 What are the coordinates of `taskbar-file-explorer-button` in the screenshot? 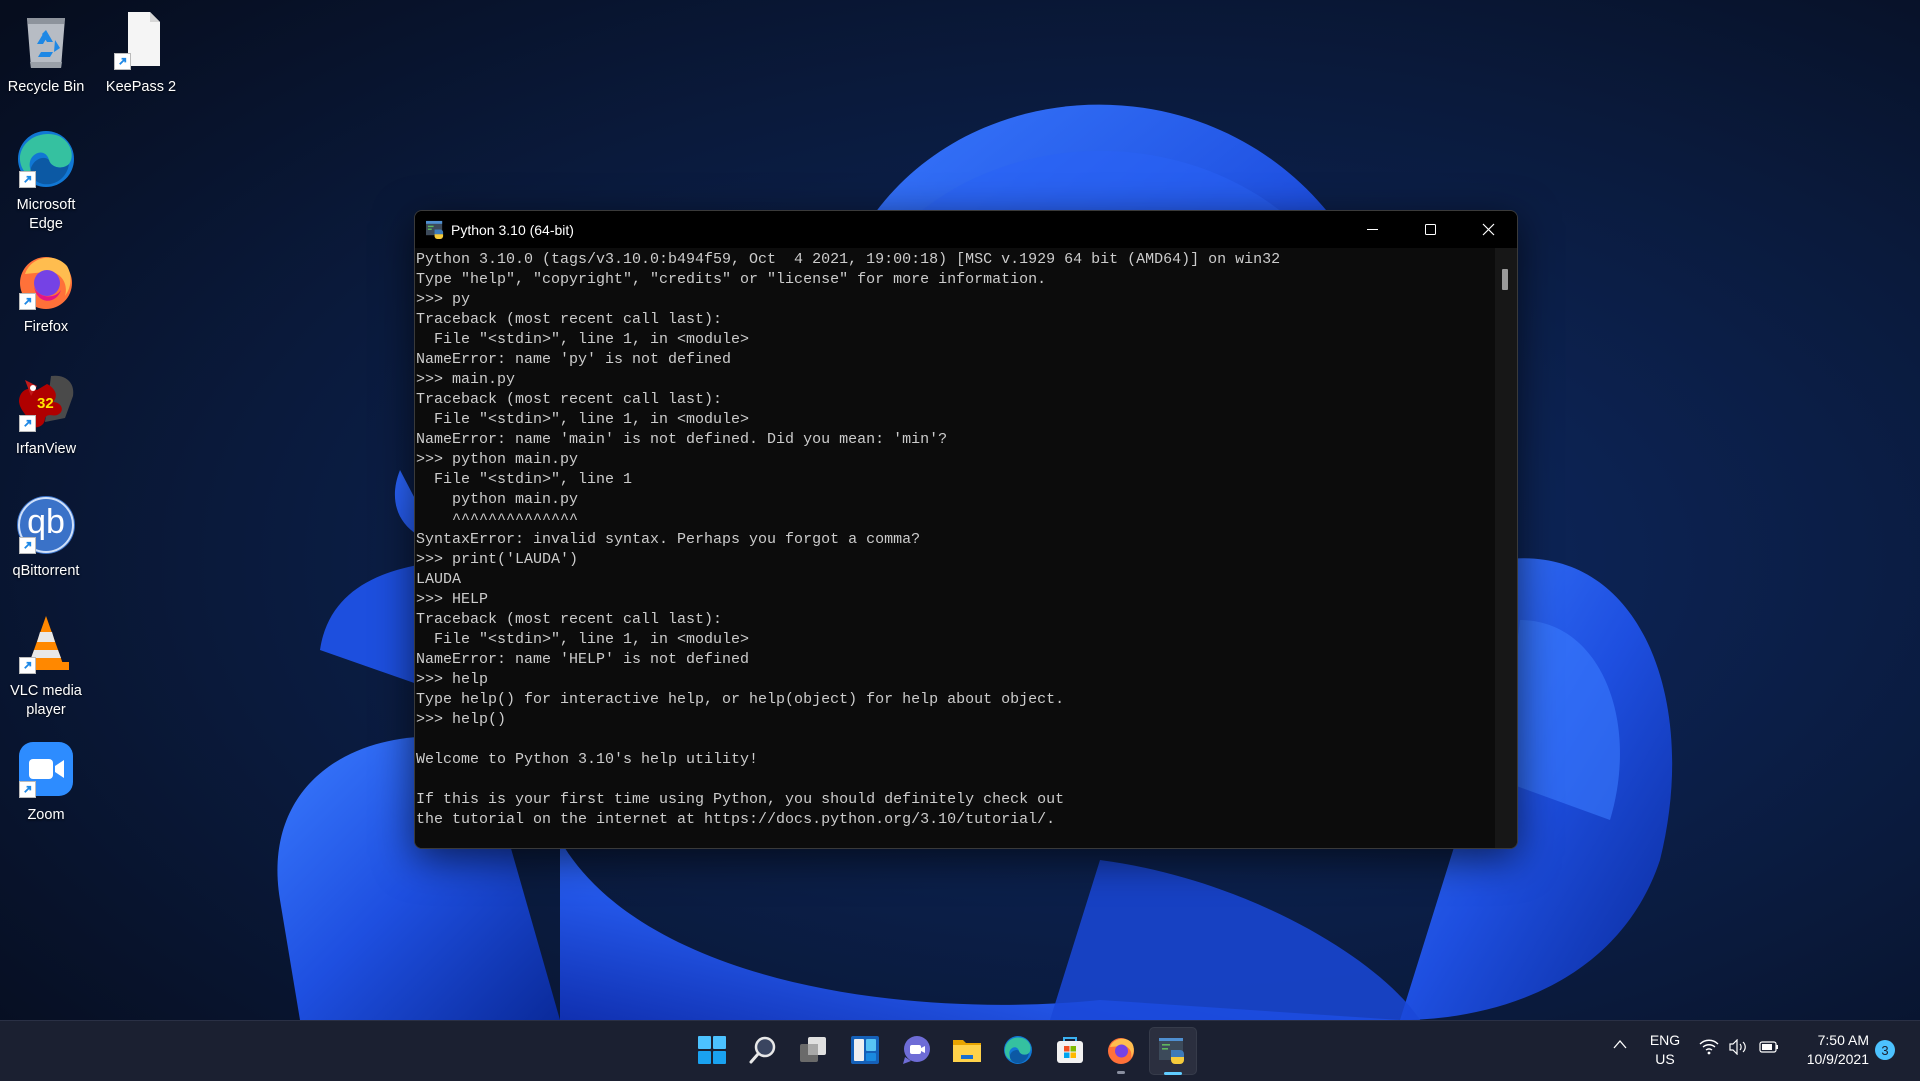 It's located at (967, 1050).